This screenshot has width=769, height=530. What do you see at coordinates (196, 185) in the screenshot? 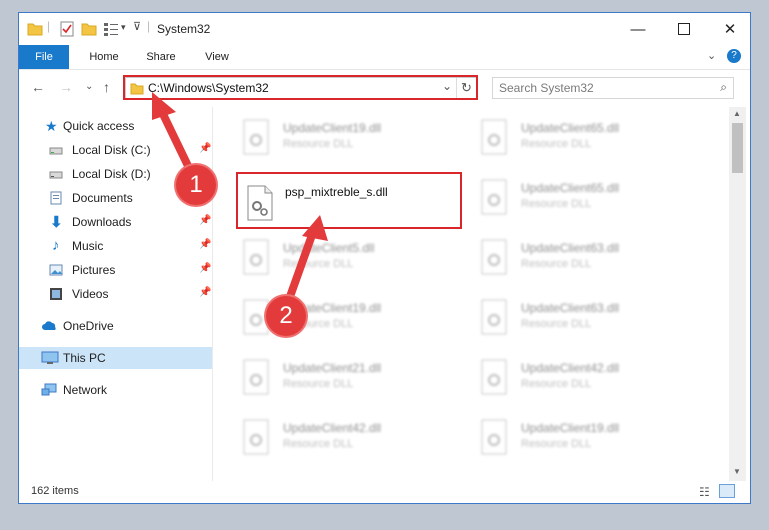
I see `annotation-step-1: 1` at bounding box center [196, 185].